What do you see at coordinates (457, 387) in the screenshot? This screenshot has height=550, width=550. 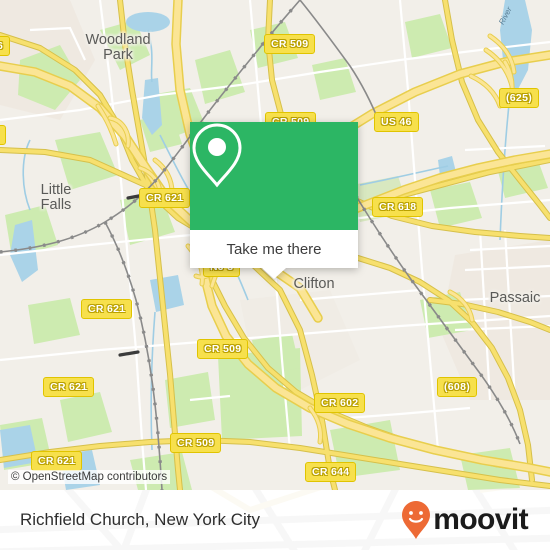 I see `road-shield: (608)` at bounding box center [457, 387].